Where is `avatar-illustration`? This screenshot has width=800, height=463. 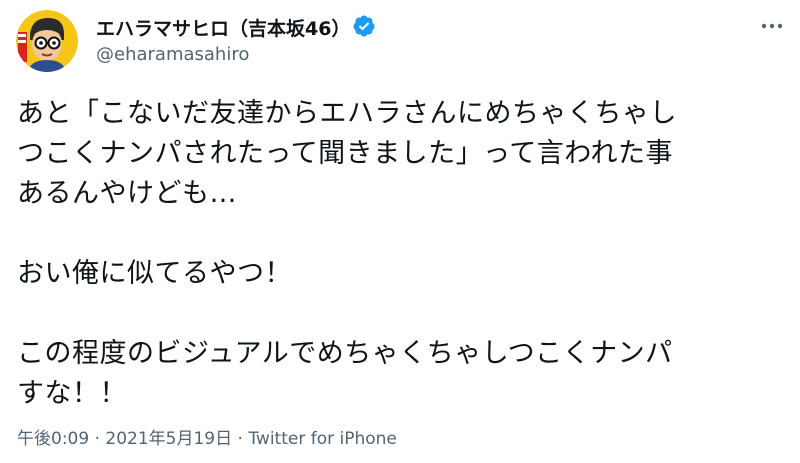
avatar-illustration is located at coordinates (47, 41).